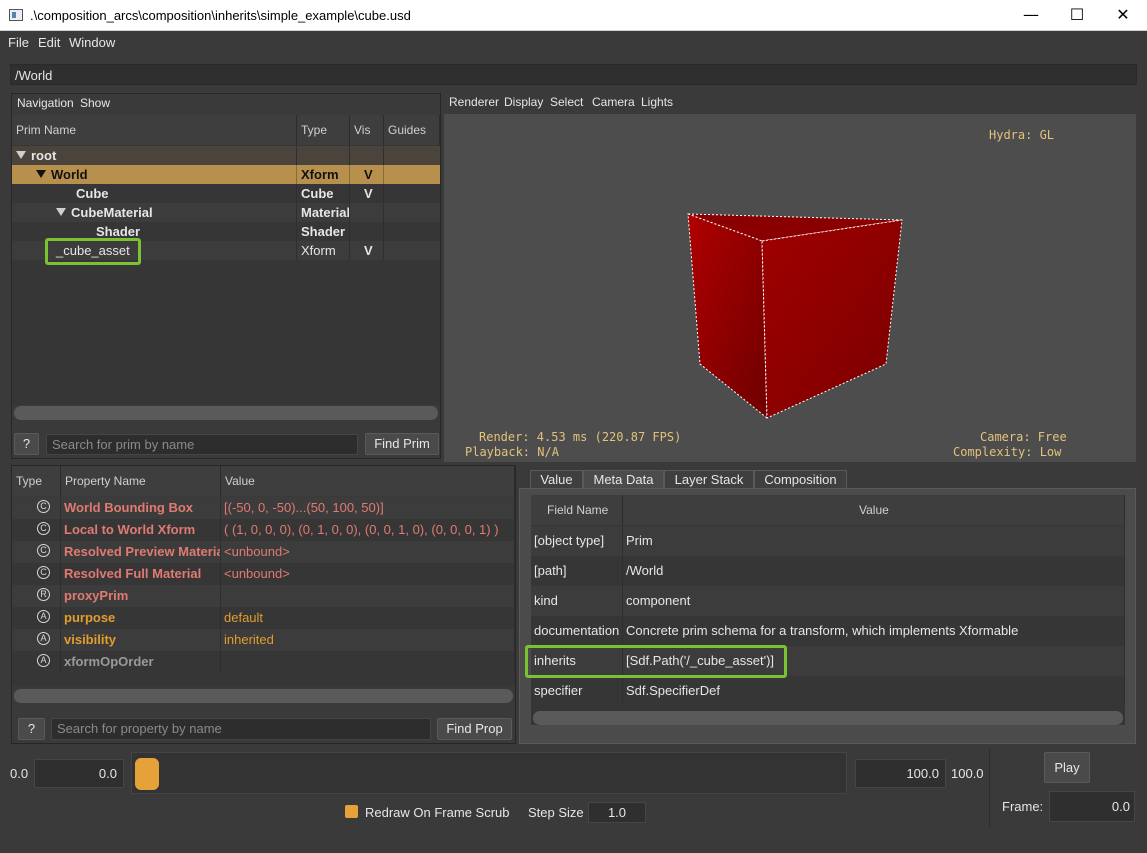 Image resolution: width=1147 pixels, height=853 pixels. What do you see at coordinates (92, 42) in the screenshot?
I see `menu-window: Window` at bounding box center [92, 42].